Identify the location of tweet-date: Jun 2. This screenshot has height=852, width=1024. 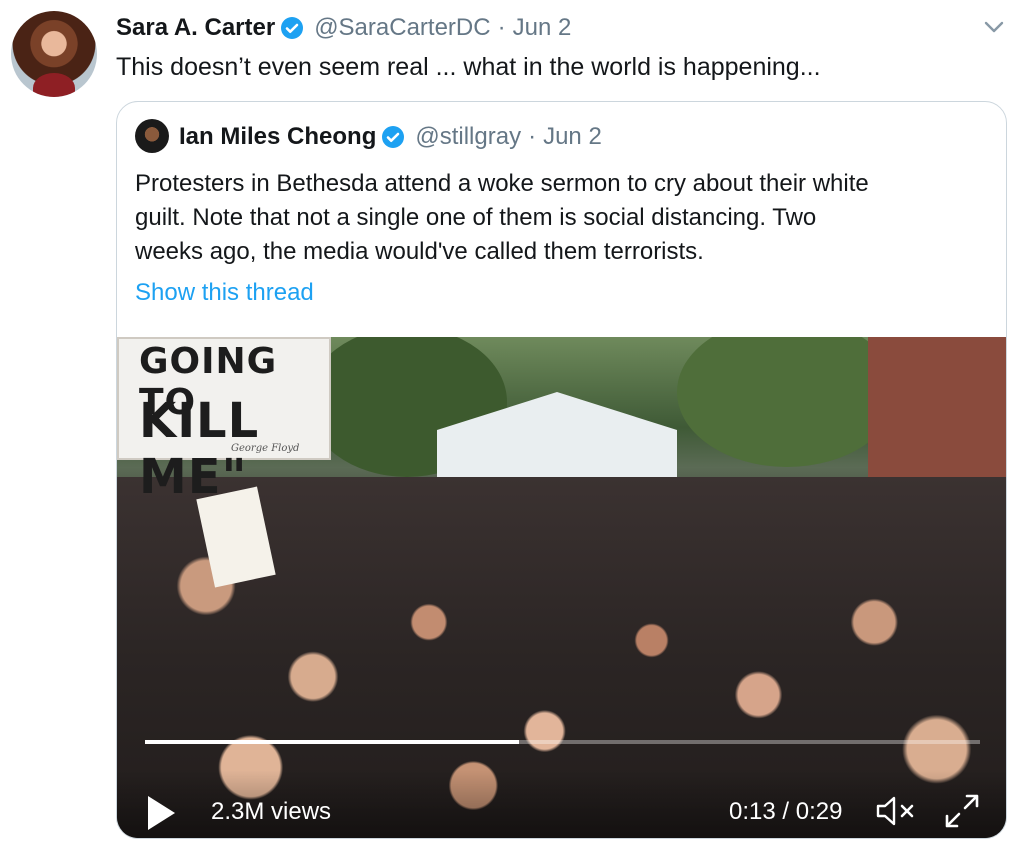
(542, 28).